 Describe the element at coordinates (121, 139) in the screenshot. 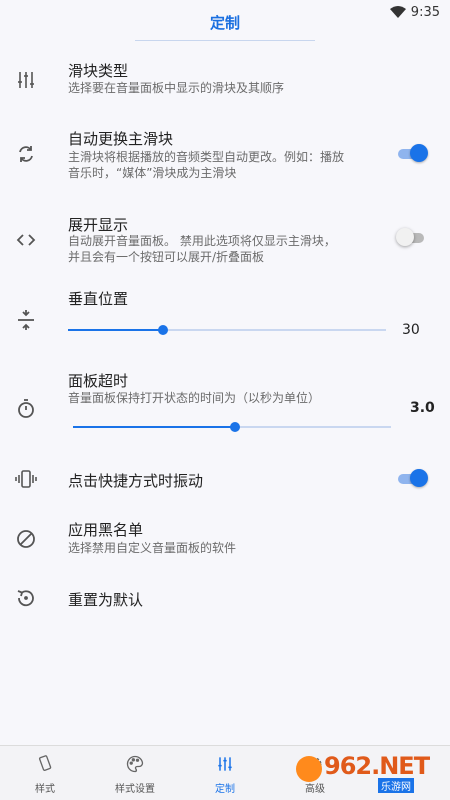

I see `setting-title: 自动更换主滑块` at that location.